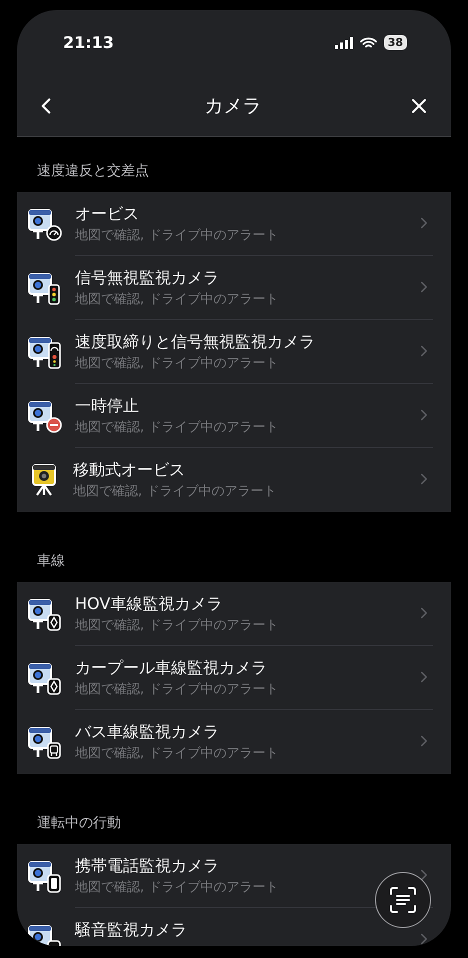 This screenshot has width=468, height=958. Describe the element at coordinates (51, 561) in the screenshot. I see `section-title: 車線` at that location.